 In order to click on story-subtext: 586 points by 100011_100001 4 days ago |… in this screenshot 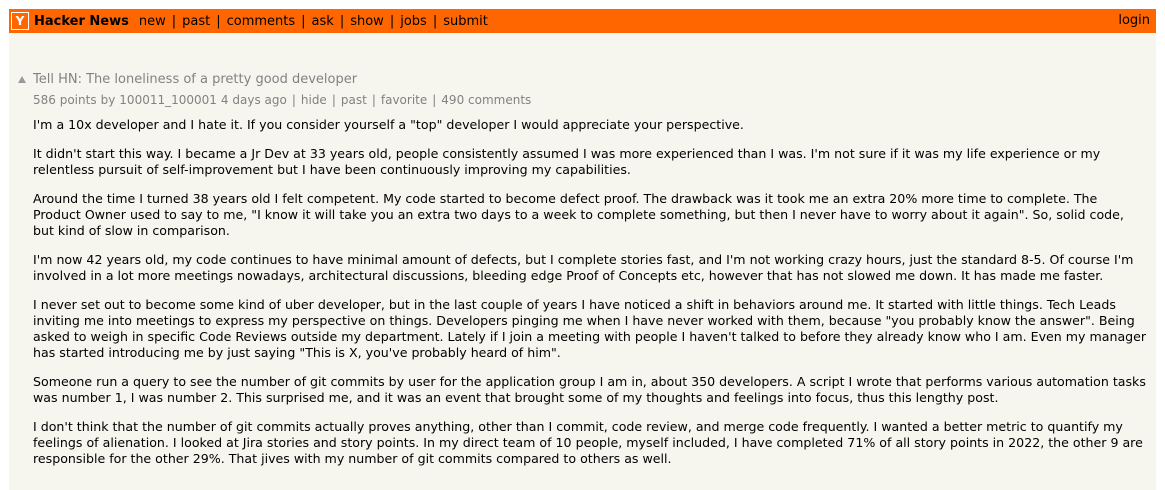, I will do `click(282, 100)`.